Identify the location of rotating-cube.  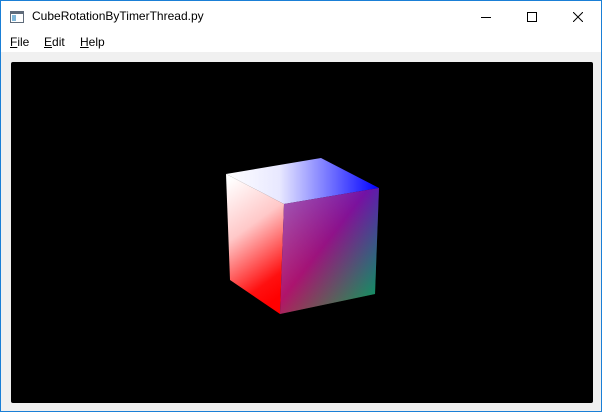
(302, 236).